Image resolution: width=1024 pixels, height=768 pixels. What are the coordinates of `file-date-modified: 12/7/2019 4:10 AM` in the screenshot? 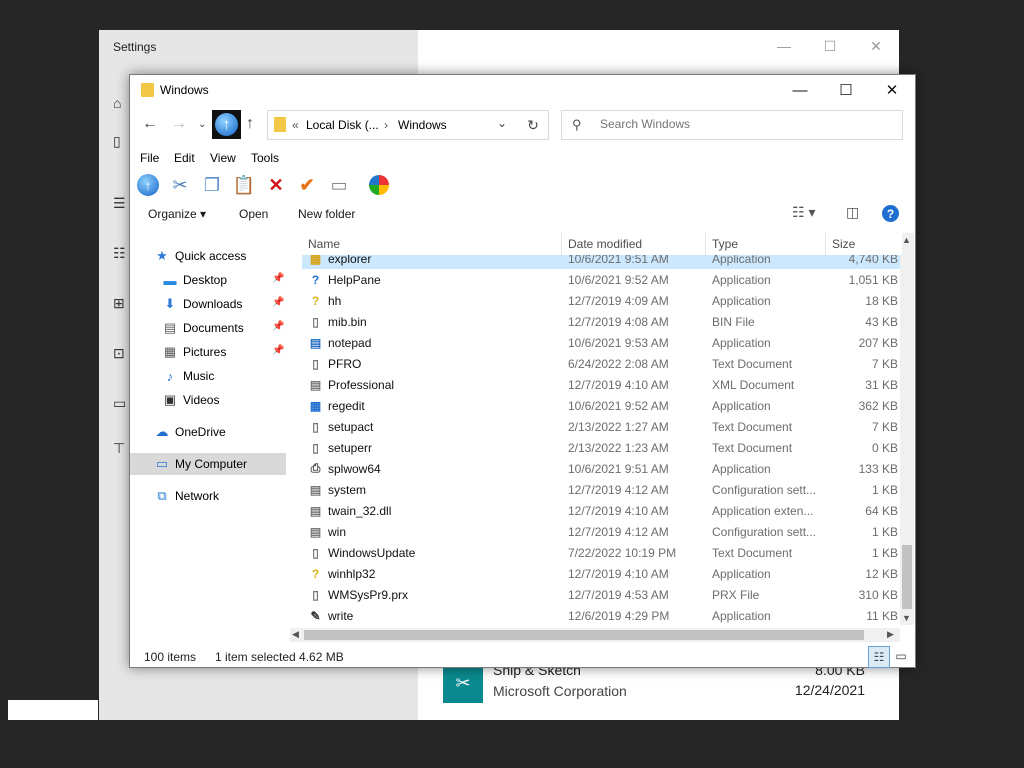 It's located at (618, 511).